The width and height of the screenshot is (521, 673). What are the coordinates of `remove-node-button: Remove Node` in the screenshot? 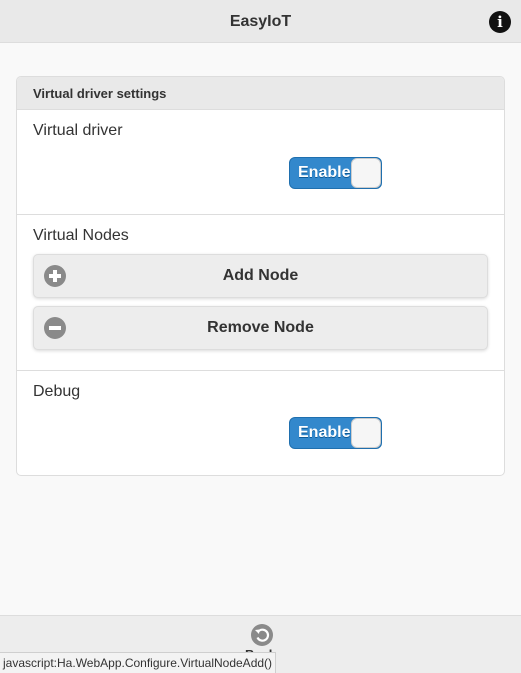 It's located at (260, 328).